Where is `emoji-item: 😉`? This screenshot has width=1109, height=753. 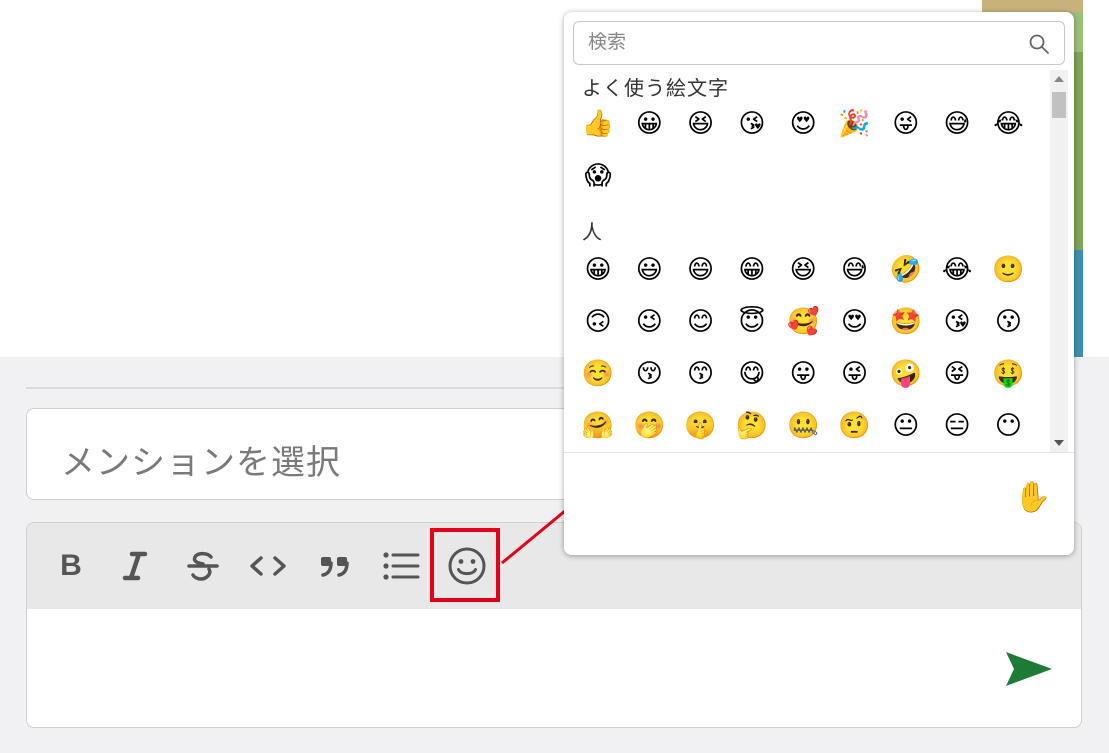 emoji-item: 😉 is located at coordinates (649, 322).